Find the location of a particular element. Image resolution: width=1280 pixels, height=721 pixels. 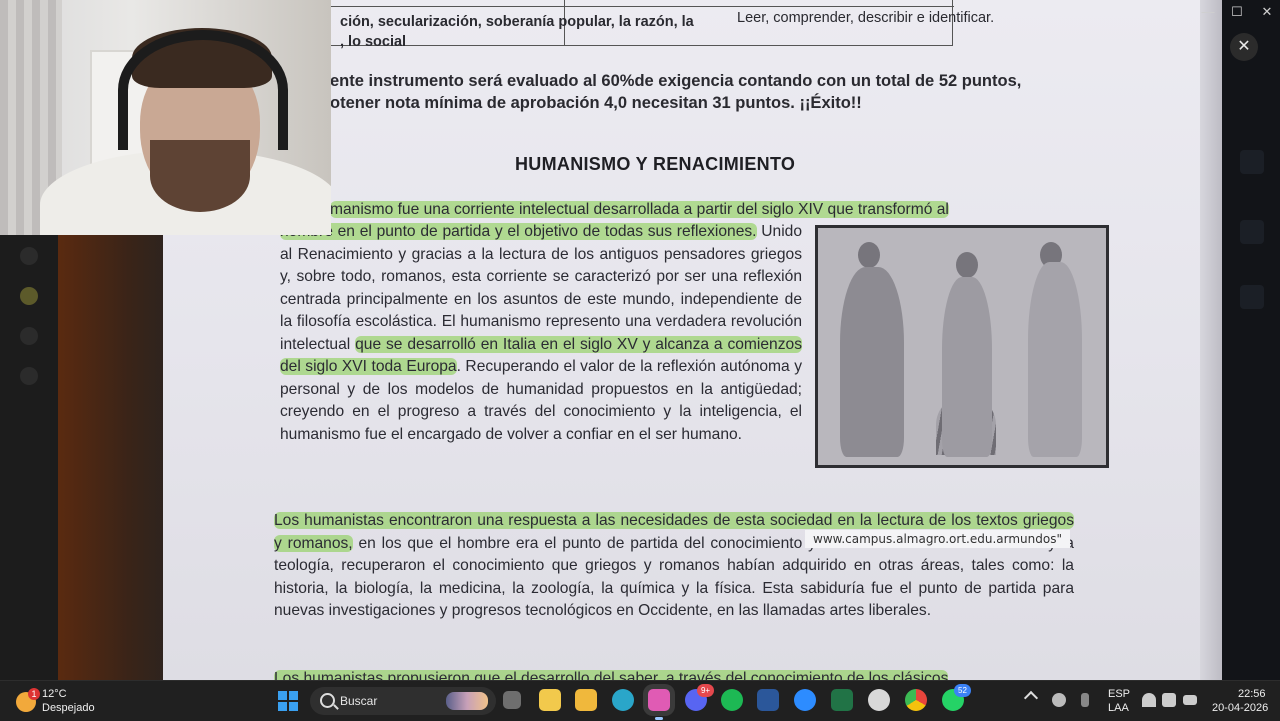

whatsapp-icon: 52 is located at coordinates (956, 697).